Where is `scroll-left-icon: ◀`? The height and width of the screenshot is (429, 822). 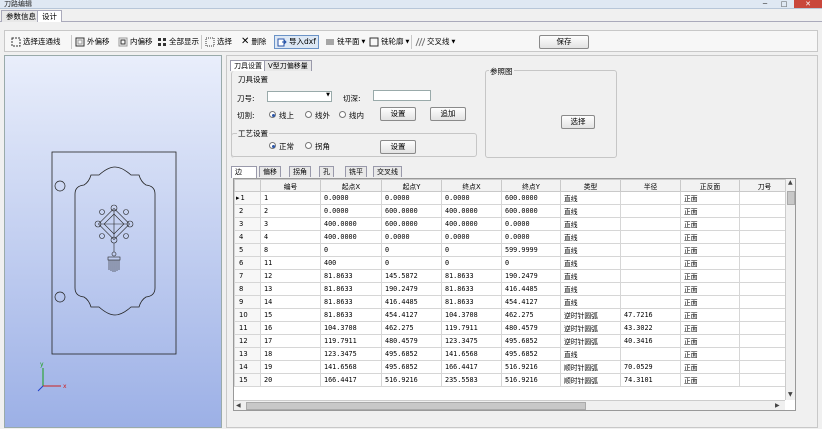
scroll-left-icon: ◀ is located at coordinates (238, 405).